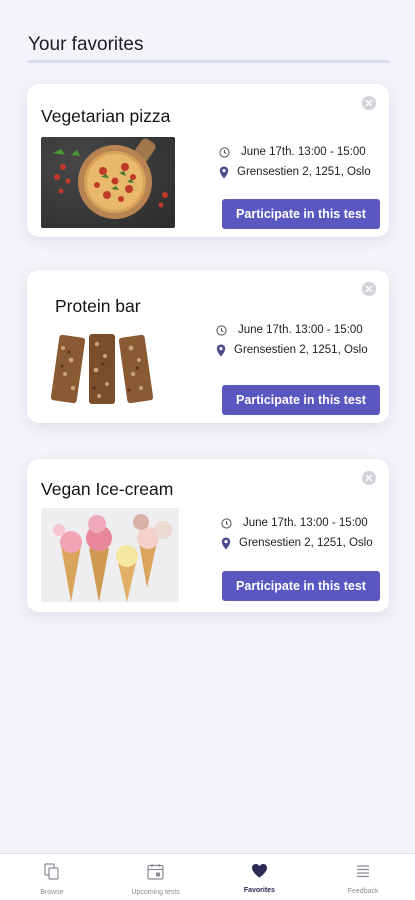 The height and width of the screenshot is (900, 415). What do you see at coordinates (363, 873) in the screenshot?
I see `feedback-icon` at bounding box center [363, 873].